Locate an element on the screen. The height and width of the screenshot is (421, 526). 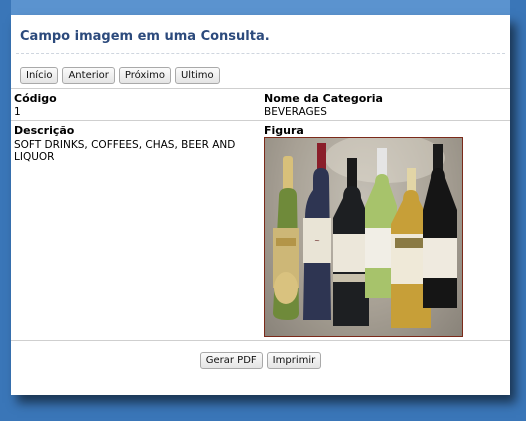
page-title: Campo imagem em uma Consulta. is located at coordinates (145, 36).